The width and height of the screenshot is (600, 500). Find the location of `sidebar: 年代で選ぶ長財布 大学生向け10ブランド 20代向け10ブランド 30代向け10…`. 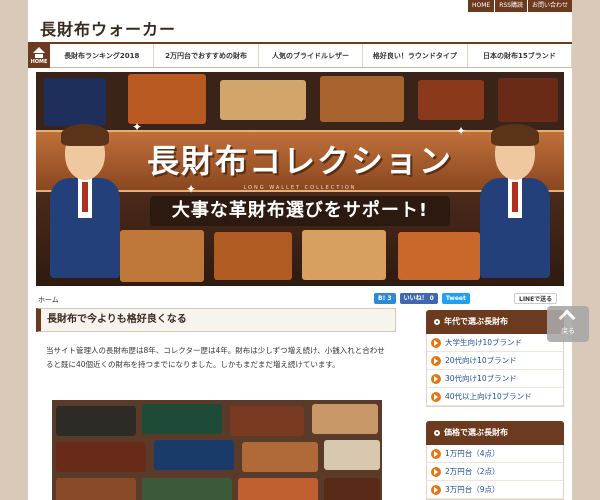

sidebar: 年代で選ぶ長財布 大学生向け10ブランド 20代向け10ブランド 30代向け10… is located at coordinates (495, 405).